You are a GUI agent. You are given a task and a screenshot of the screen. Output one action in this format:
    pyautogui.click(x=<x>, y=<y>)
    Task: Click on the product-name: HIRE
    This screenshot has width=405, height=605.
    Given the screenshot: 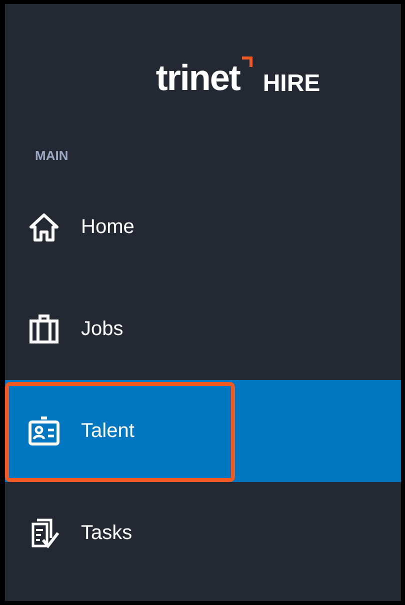 What is the action you would take?
    pyautogui.click(x=291, y=84)
    